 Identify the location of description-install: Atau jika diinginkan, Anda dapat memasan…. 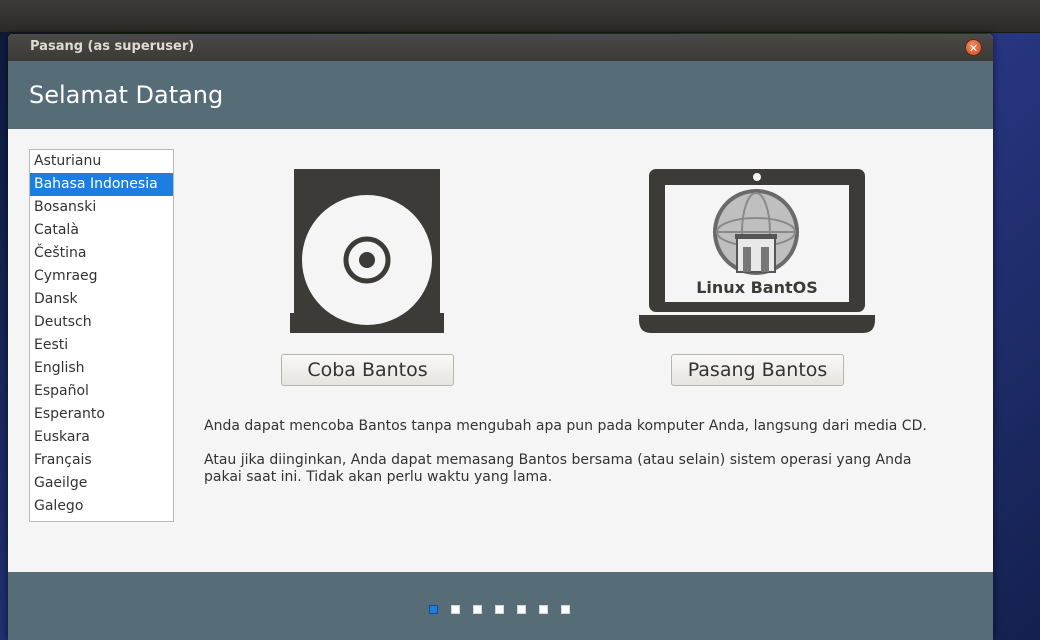
(558, 468).